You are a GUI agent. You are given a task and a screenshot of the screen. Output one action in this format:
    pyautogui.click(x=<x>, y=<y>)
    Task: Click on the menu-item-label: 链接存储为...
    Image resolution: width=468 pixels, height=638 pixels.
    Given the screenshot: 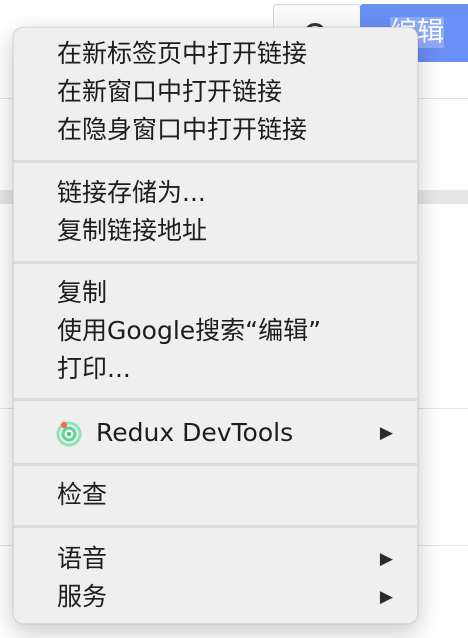 What is the action you would take?
    pyautogui.click(x=131, y=192)
    